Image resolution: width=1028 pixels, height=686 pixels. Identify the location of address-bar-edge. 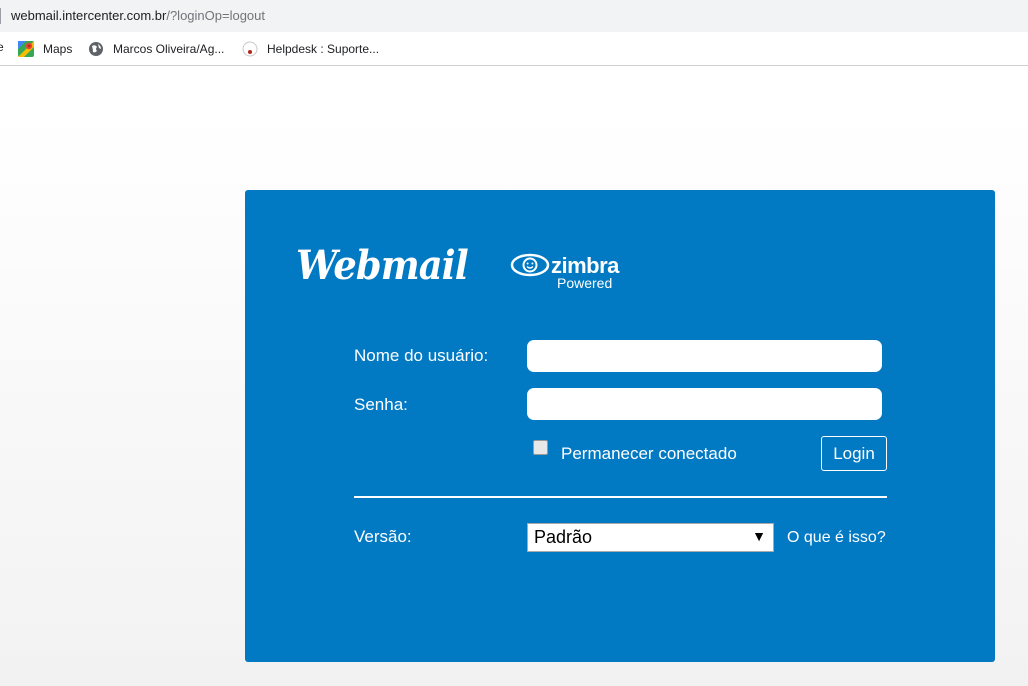
(0, 16).